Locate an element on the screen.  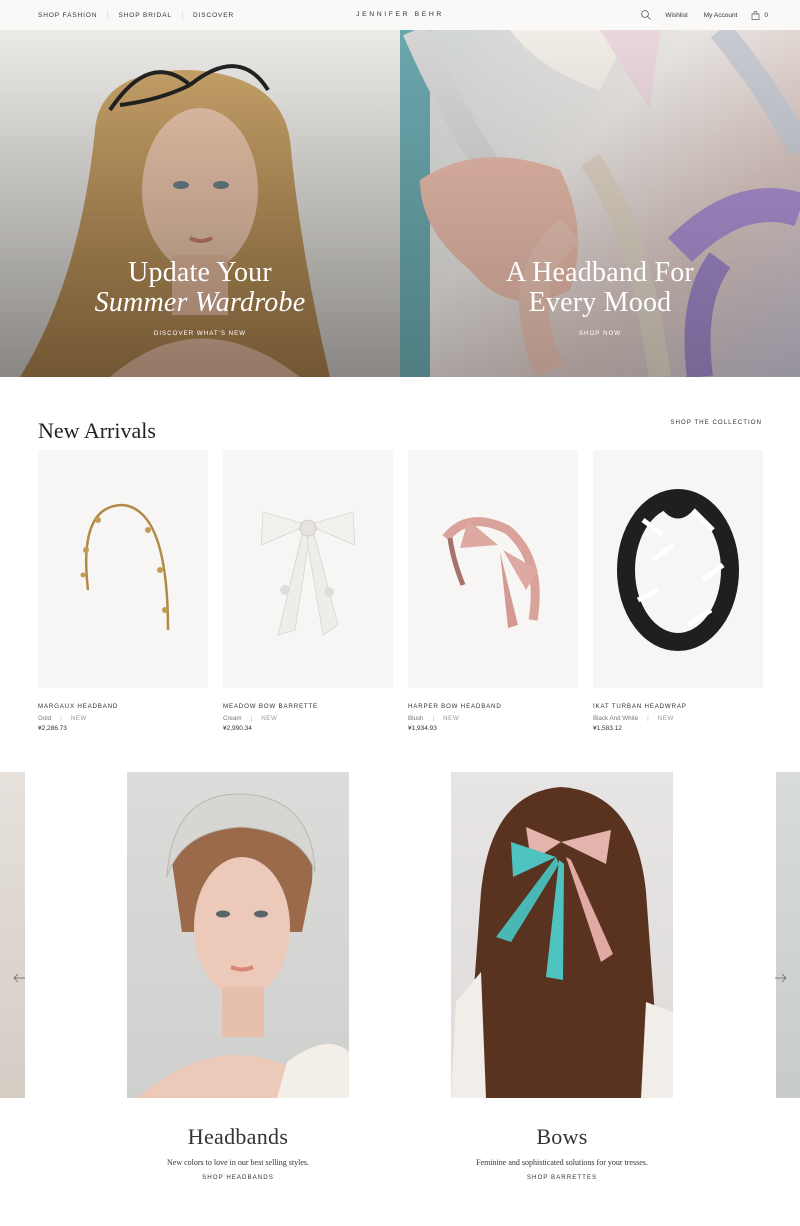
headbands-category-image is located at coordinates (238, 935).